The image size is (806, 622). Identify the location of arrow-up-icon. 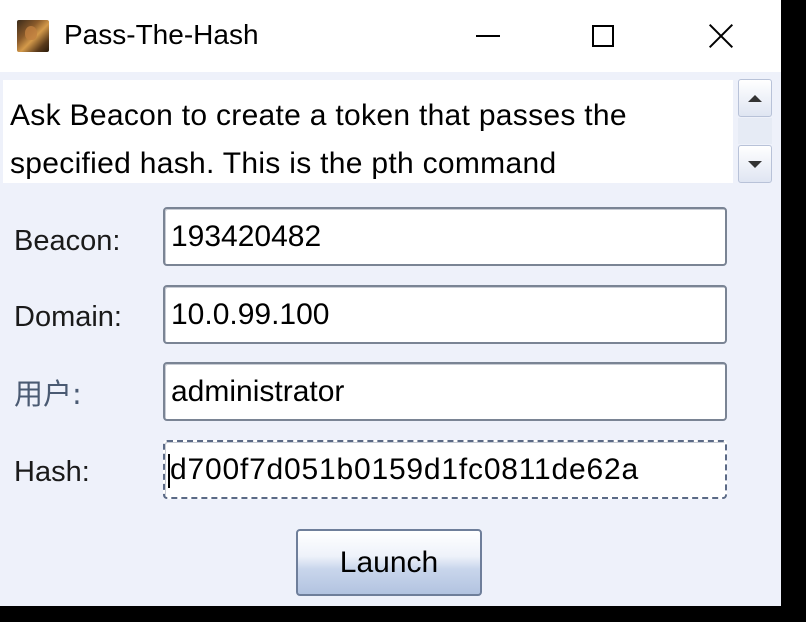
(755, 98).